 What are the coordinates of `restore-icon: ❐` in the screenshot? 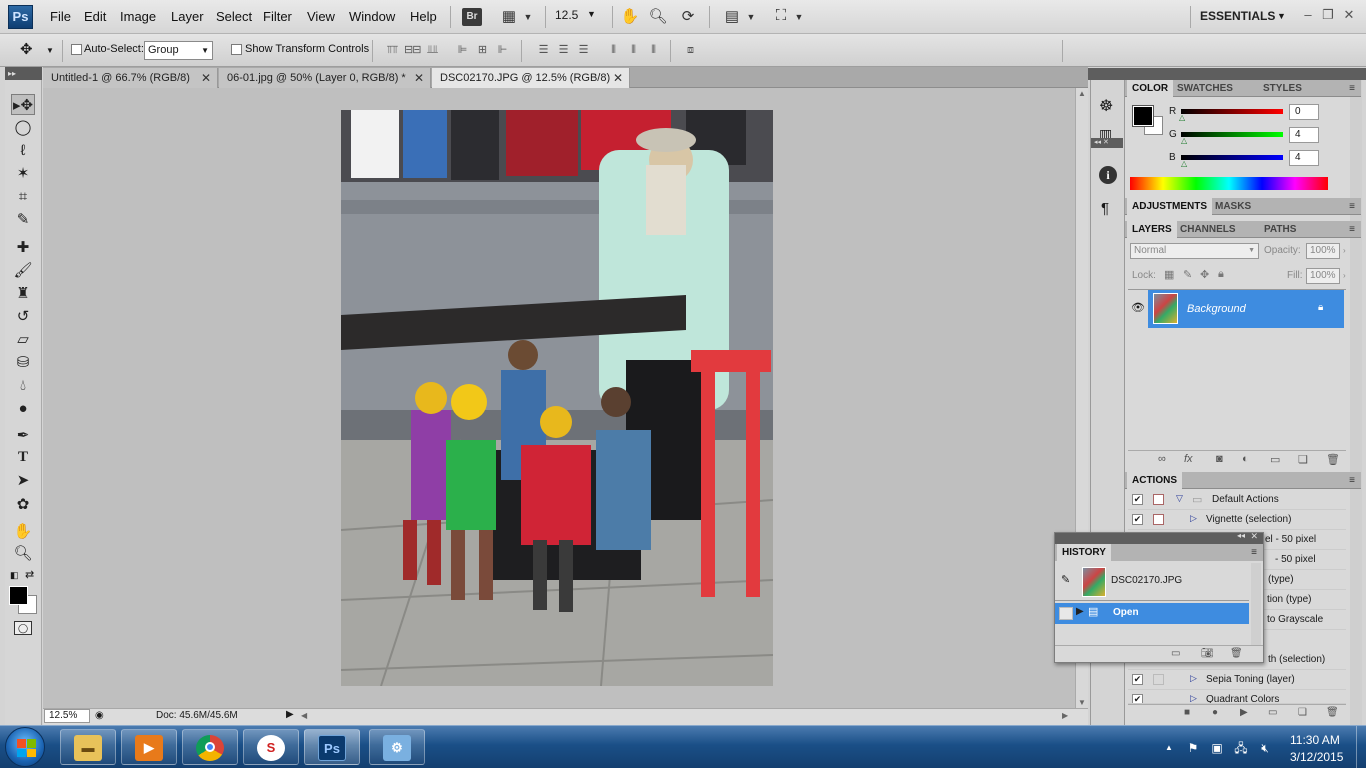 It's located at (1328, 16).